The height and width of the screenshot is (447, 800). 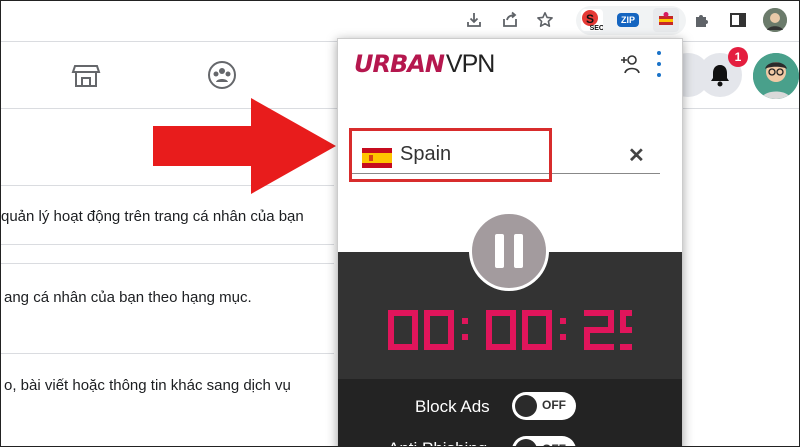 I want to click on red-highlight-box, so click(x=450, y=155).